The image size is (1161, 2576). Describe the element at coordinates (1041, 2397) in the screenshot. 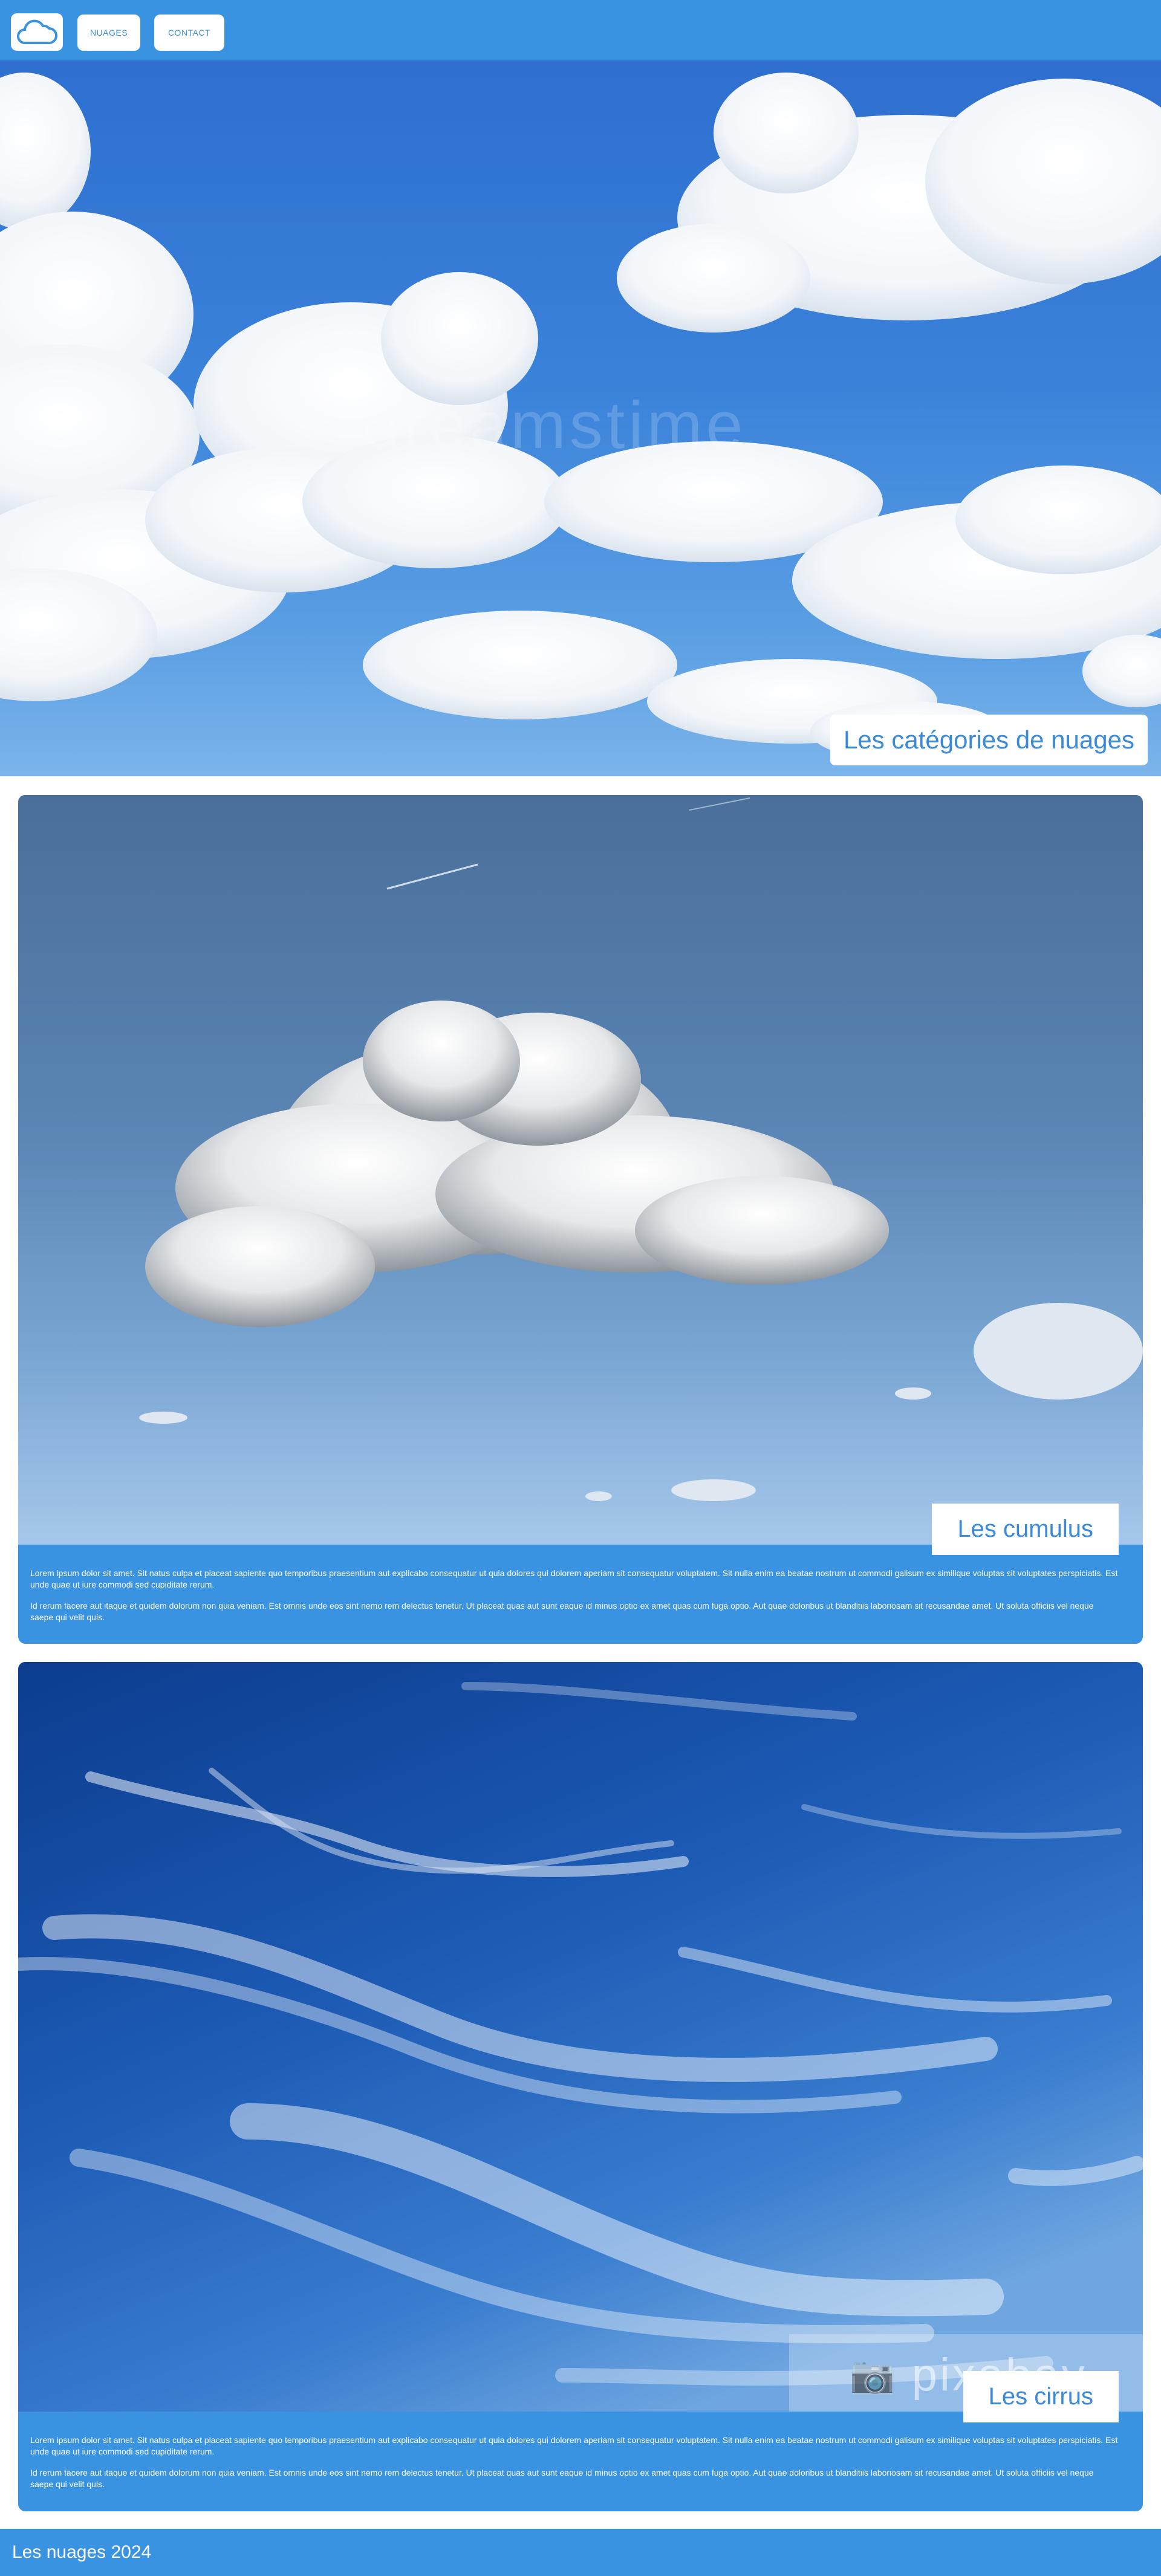

I see `card-title: Les cirrus` at that location.